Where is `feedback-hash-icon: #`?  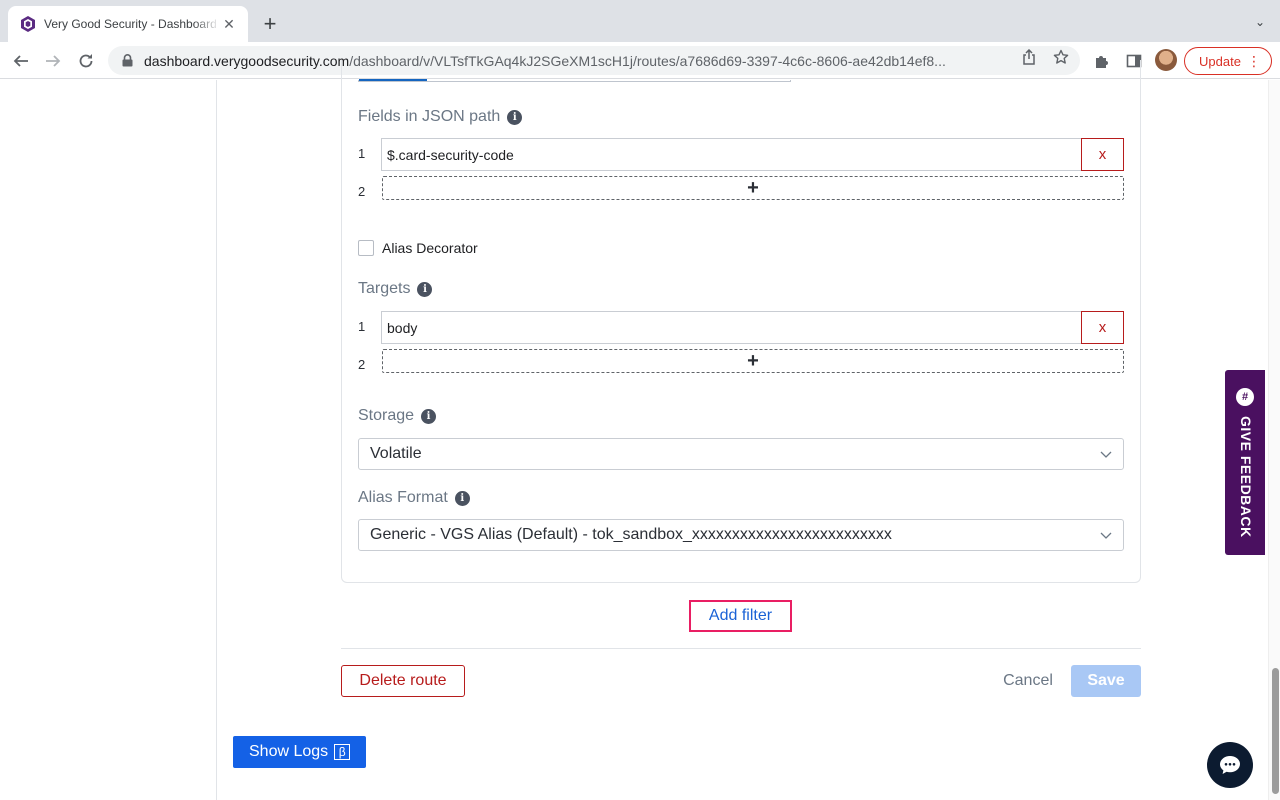
feedback-hash-icon: # is located at coordinates (1245, 397).